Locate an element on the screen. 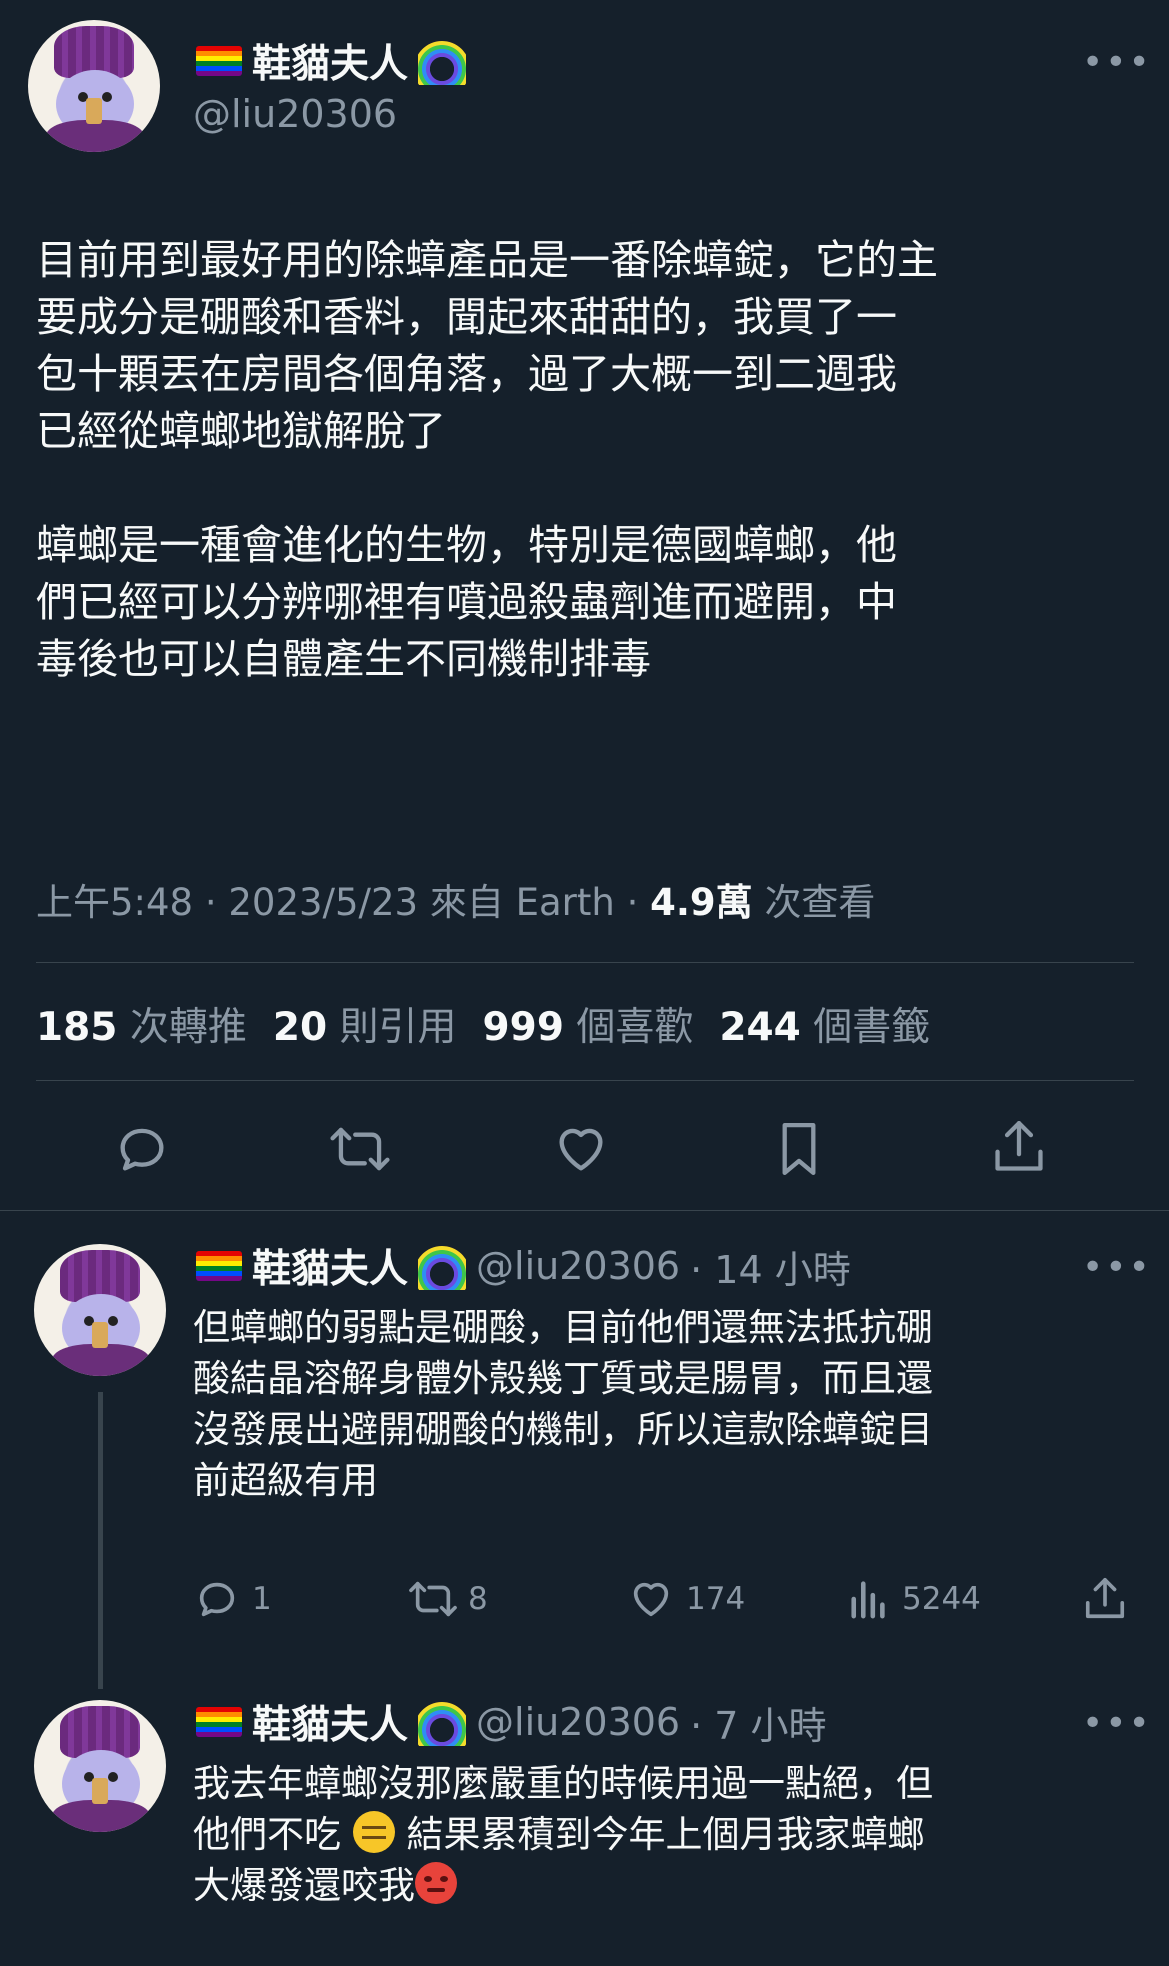 The width and height of the screenshot is (1169, 1966). reply-header: 鞋貓夫人 @liu20306 · 14 小時 is located at coordinates (523, 1266).